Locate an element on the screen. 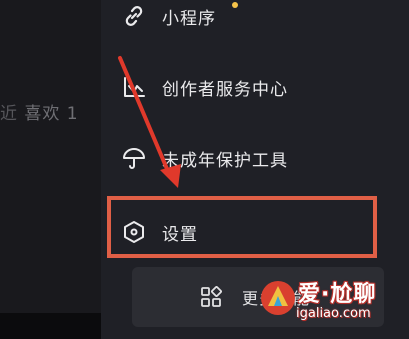 Image resolution: width=409 pixels, height=339 pixels. menu-item-mini-program: 小程序 is located at coordinates (168, 18).